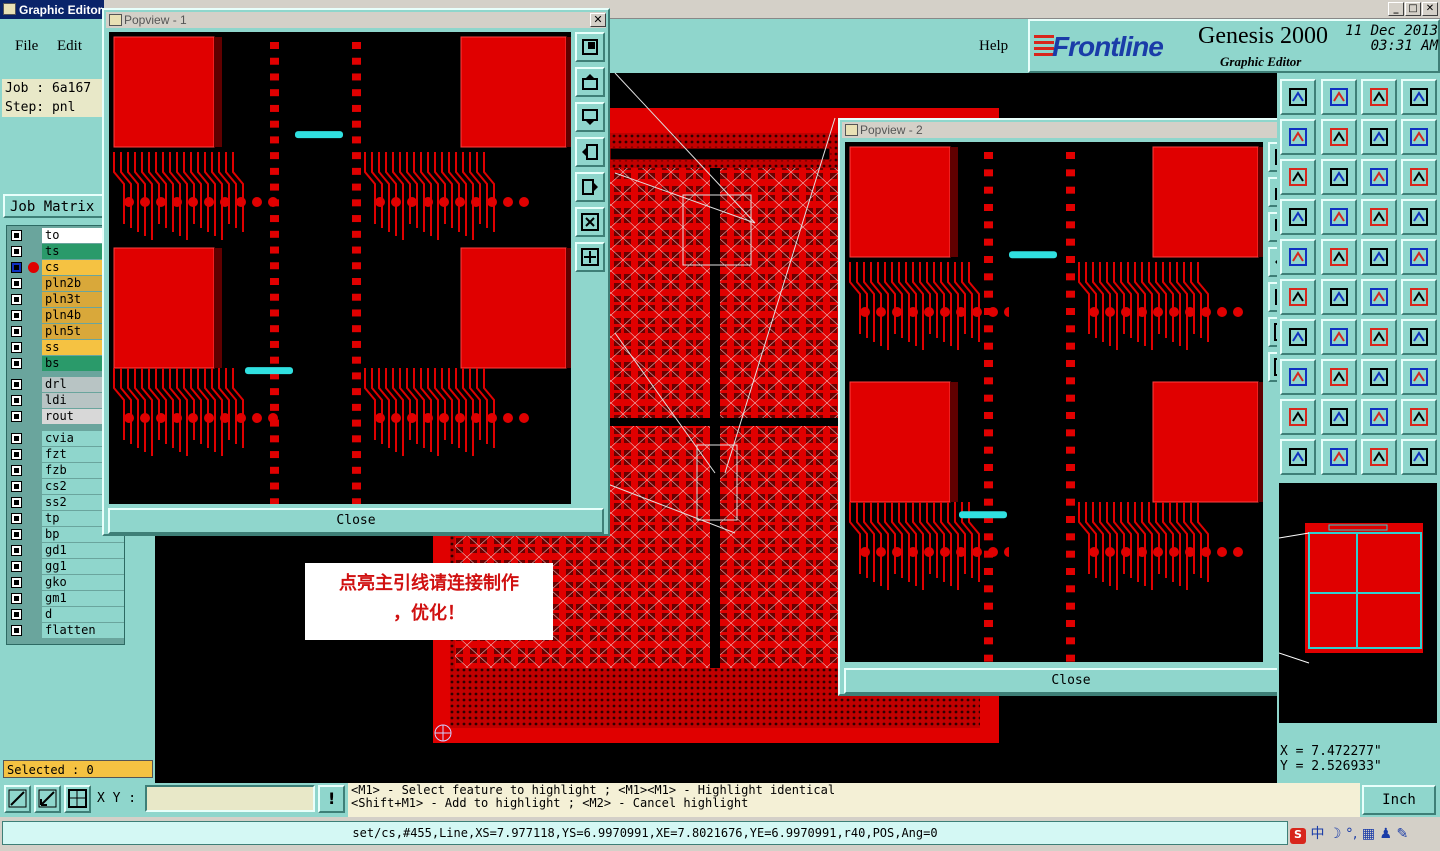 The width and height of the screenshot is (1440, 851). What do you see at coordinates (1430, 9) in the screenshot?
I see `window-close-button: ✕` at bounding box center [1430, 9].